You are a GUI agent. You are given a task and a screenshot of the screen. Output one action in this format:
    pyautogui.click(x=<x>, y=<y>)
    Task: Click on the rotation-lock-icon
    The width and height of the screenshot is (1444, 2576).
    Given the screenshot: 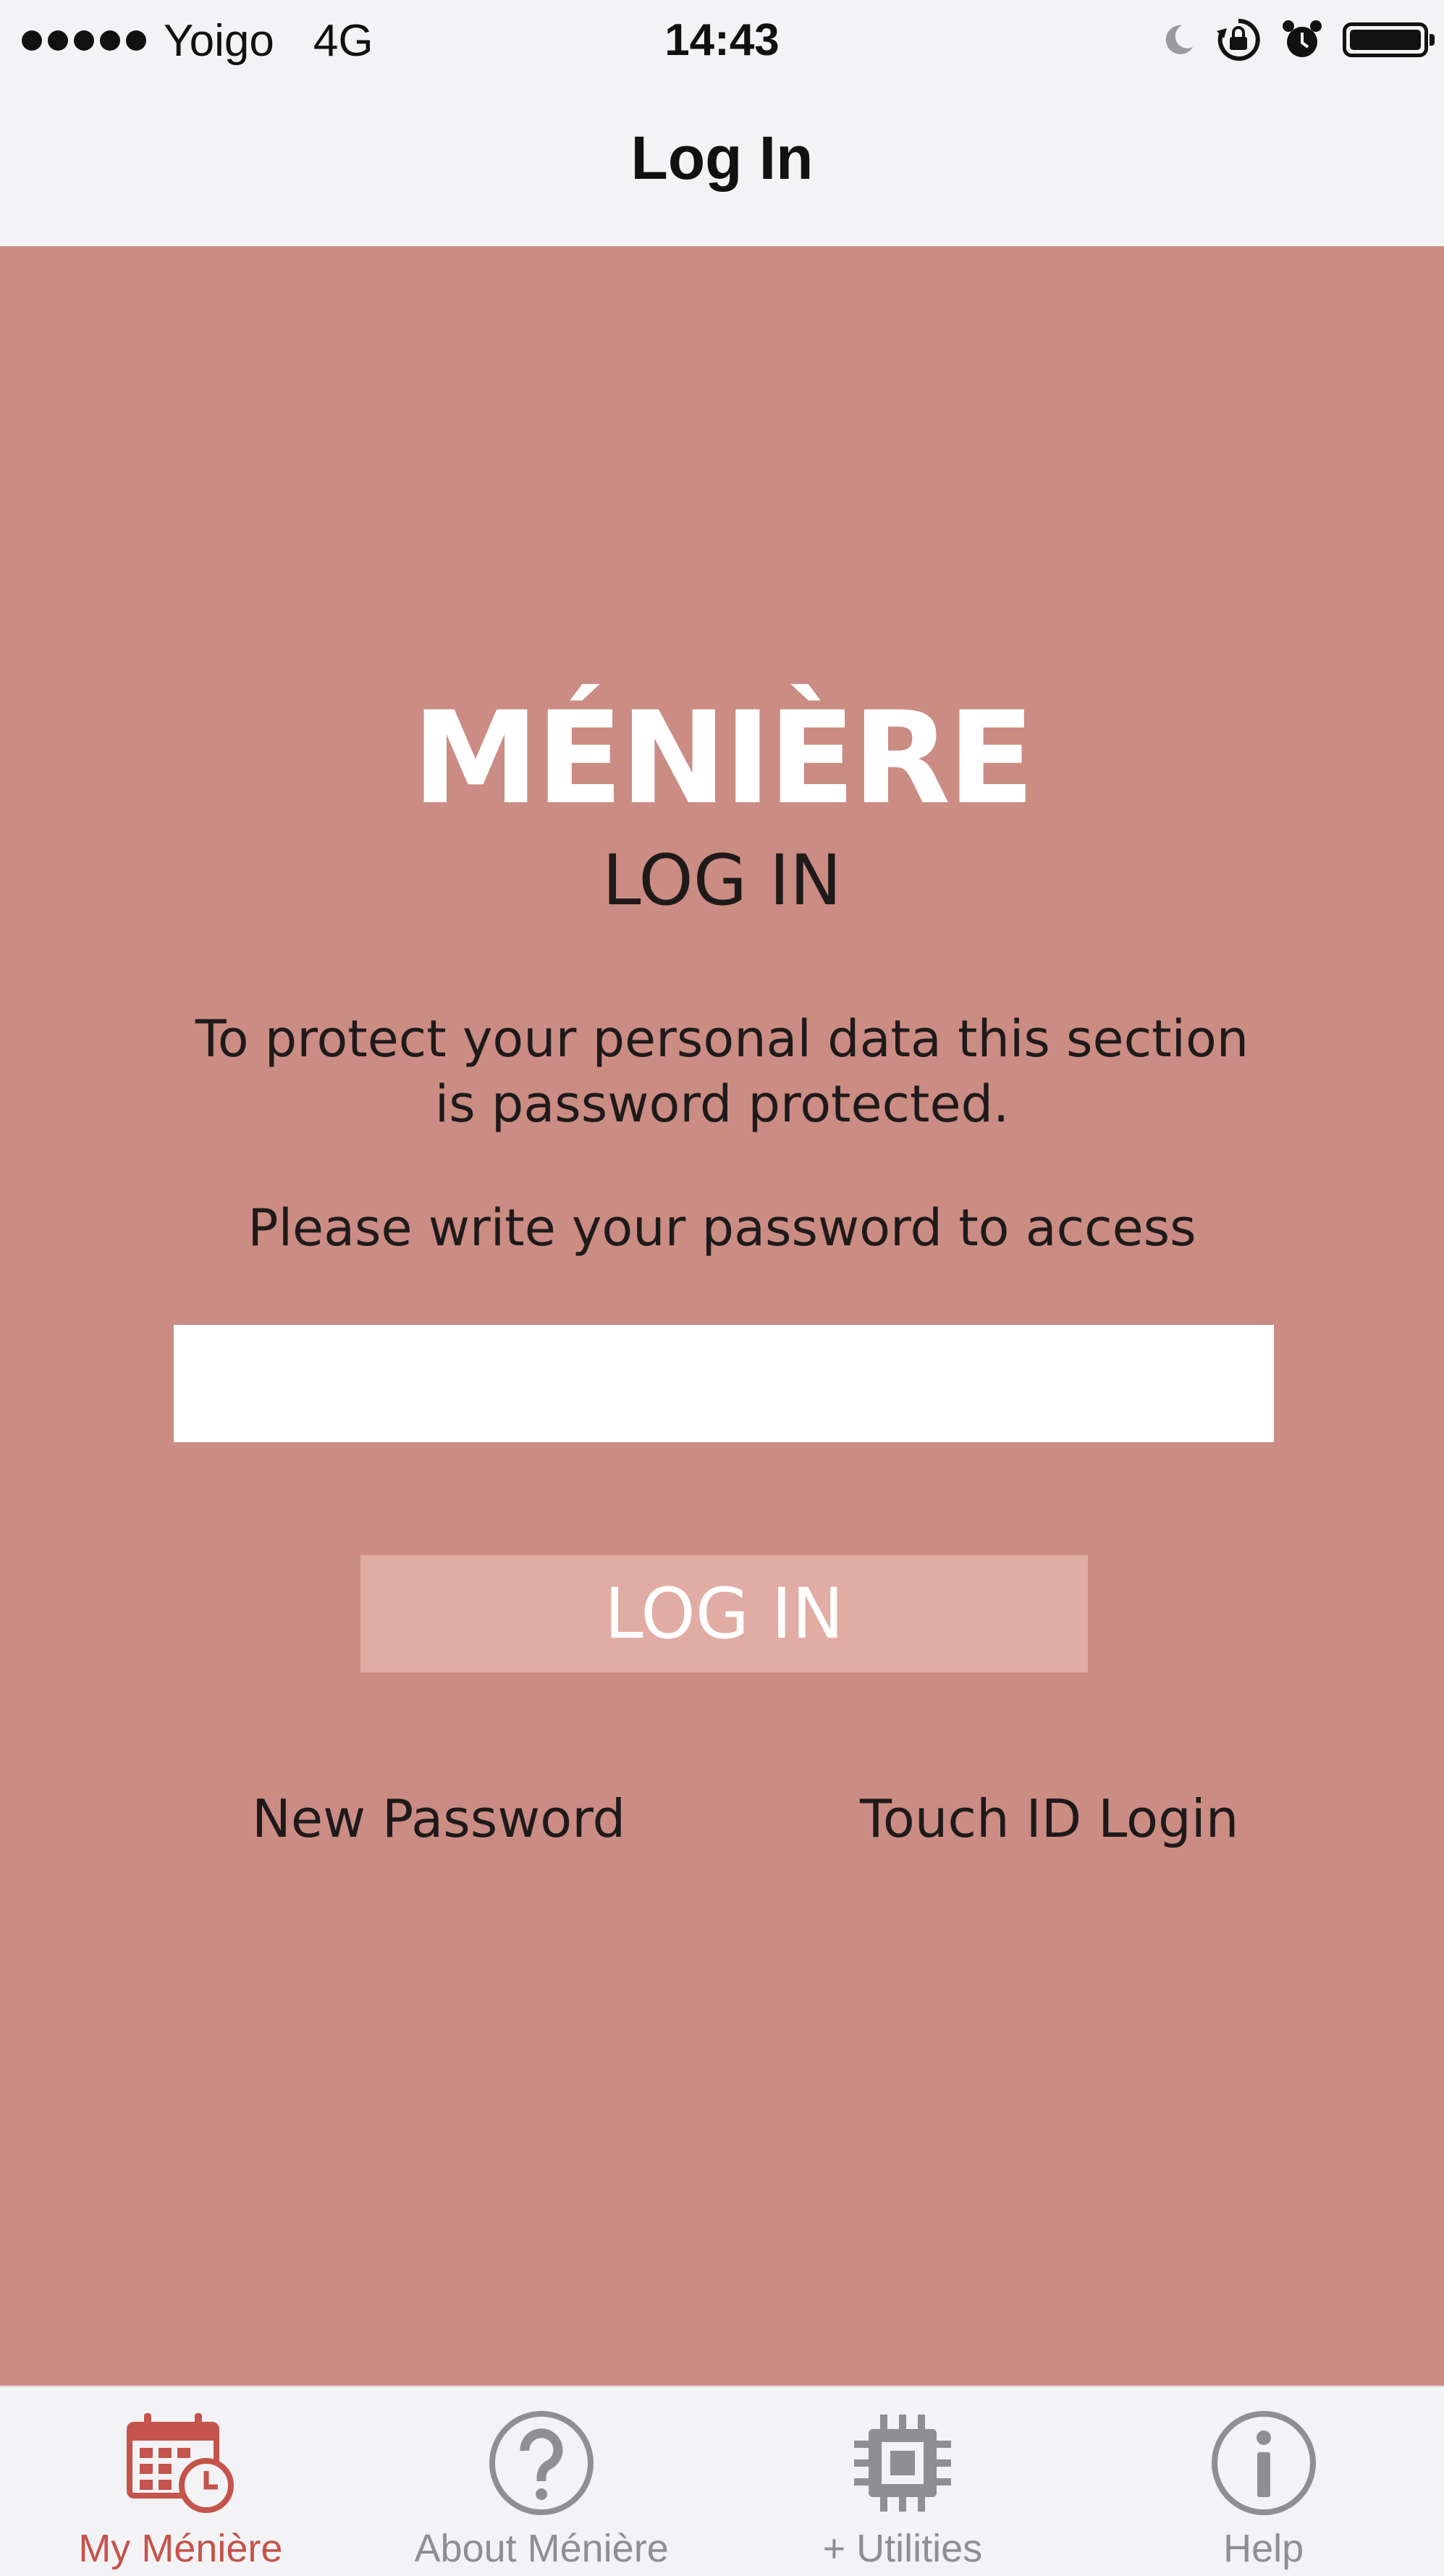 What is the action you would take?
    pyautogui.click(x=1238, y=39)
    